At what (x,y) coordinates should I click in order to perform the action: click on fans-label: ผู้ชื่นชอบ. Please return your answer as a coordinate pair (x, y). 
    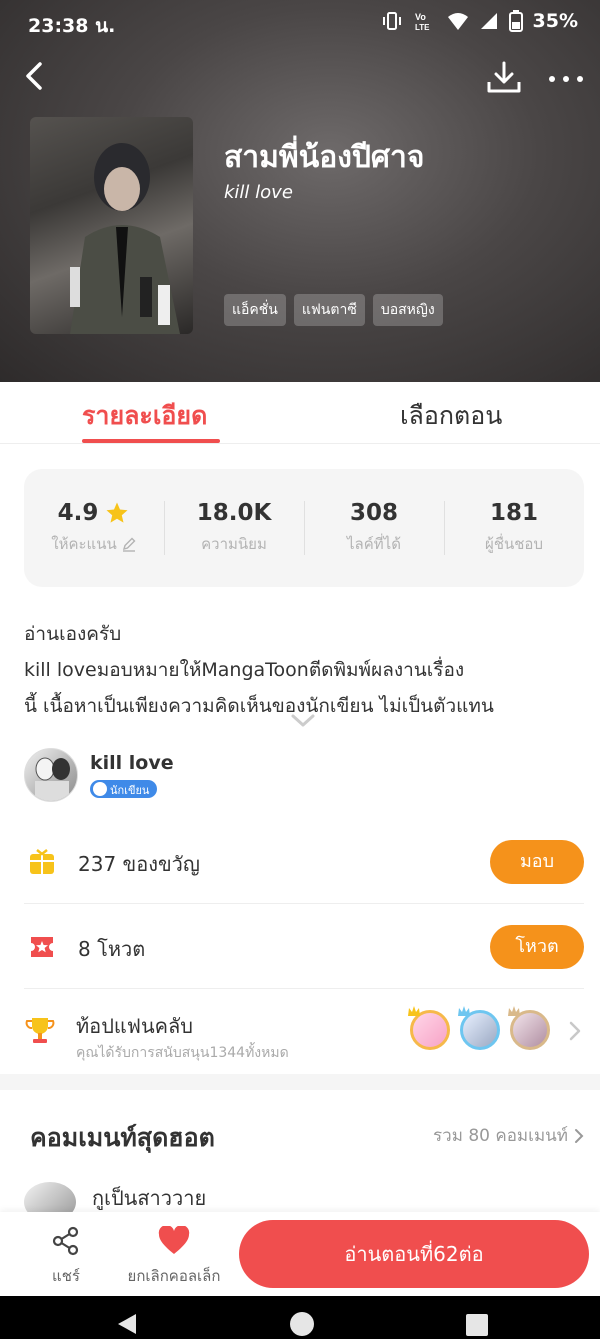
    Looking at the image, I should click on (514, 544).